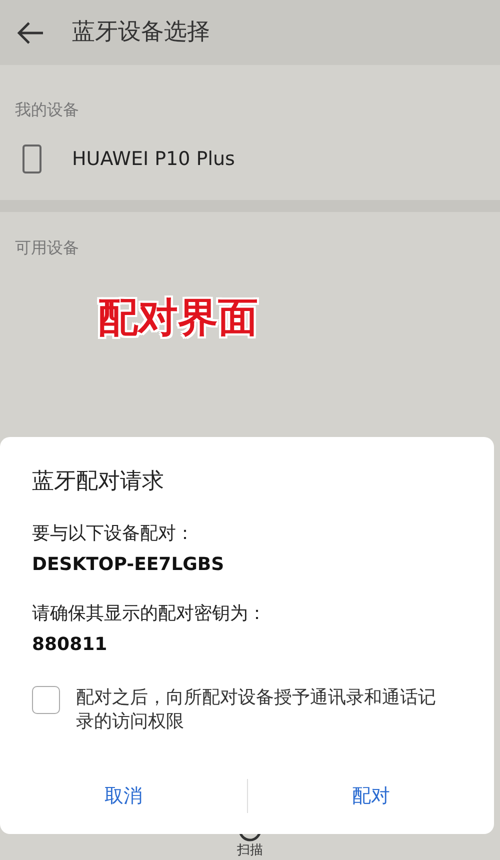 The height and width of the screenshot is (860, 500). I want to click on permission-checkbox, so click(46, 700).